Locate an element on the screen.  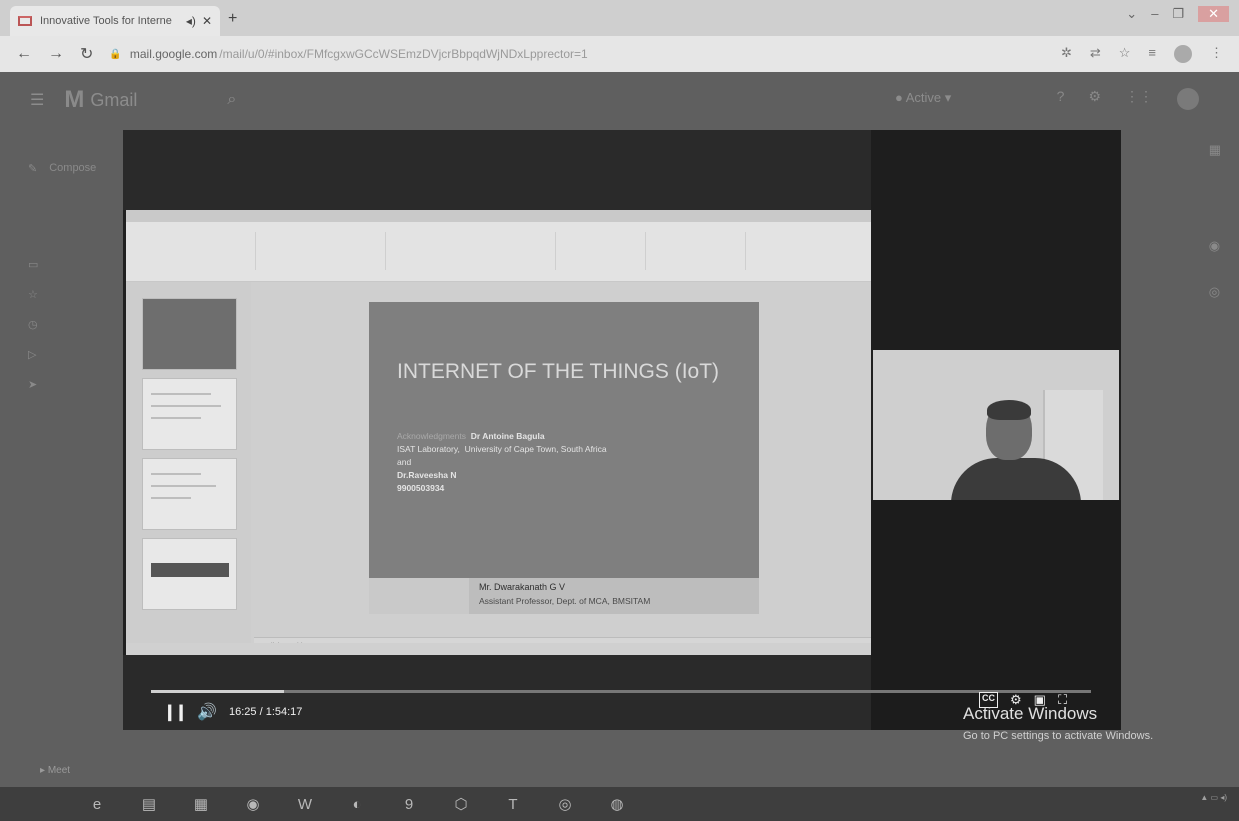
time-display: 16:25 / 1:54:17 is located at coordinates (266, 712).